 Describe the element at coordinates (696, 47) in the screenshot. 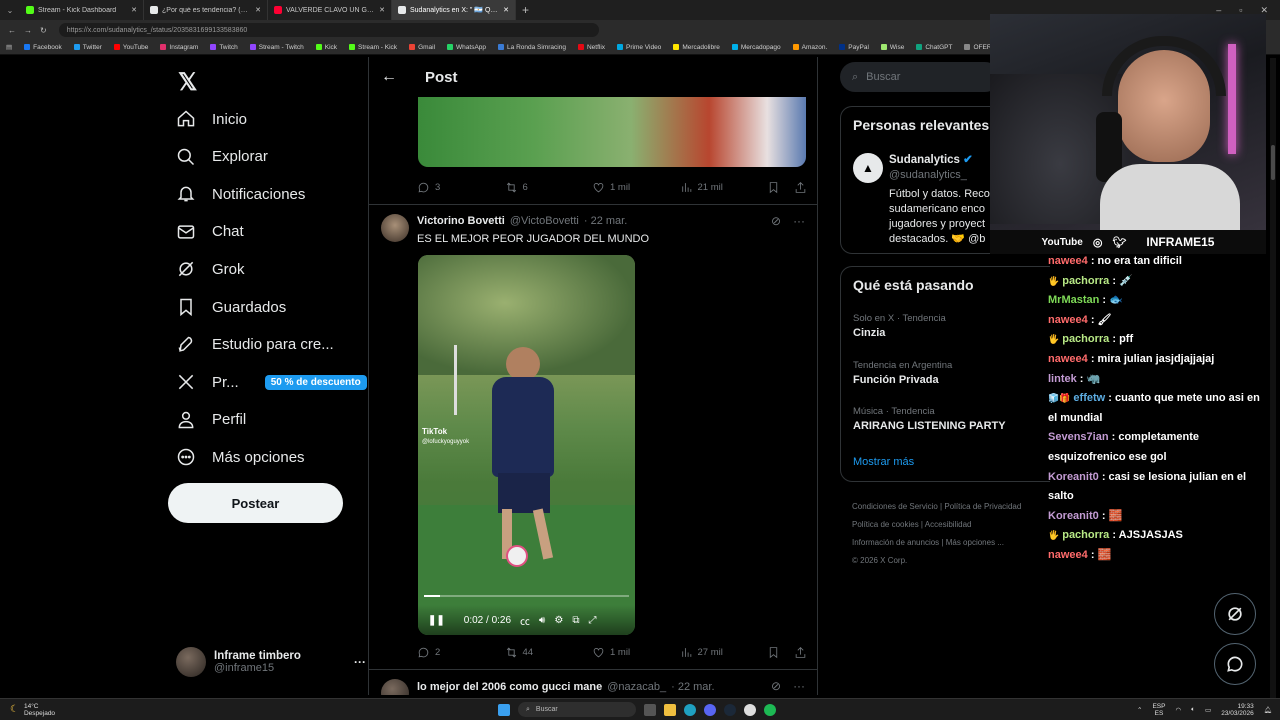

I see `bookmark-item: Mercadolibre` at that location.